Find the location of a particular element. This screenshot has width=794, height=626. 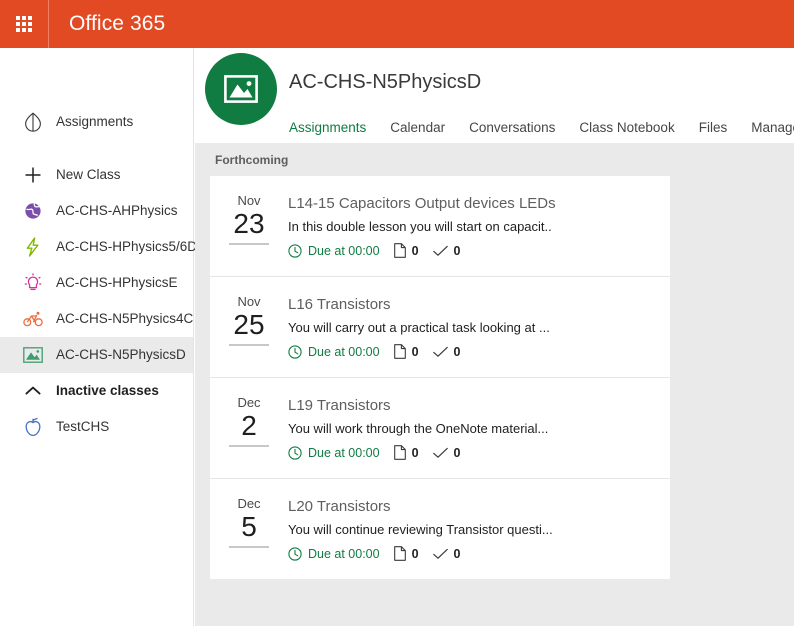

apple-icon is located at coordinates (33, 427).